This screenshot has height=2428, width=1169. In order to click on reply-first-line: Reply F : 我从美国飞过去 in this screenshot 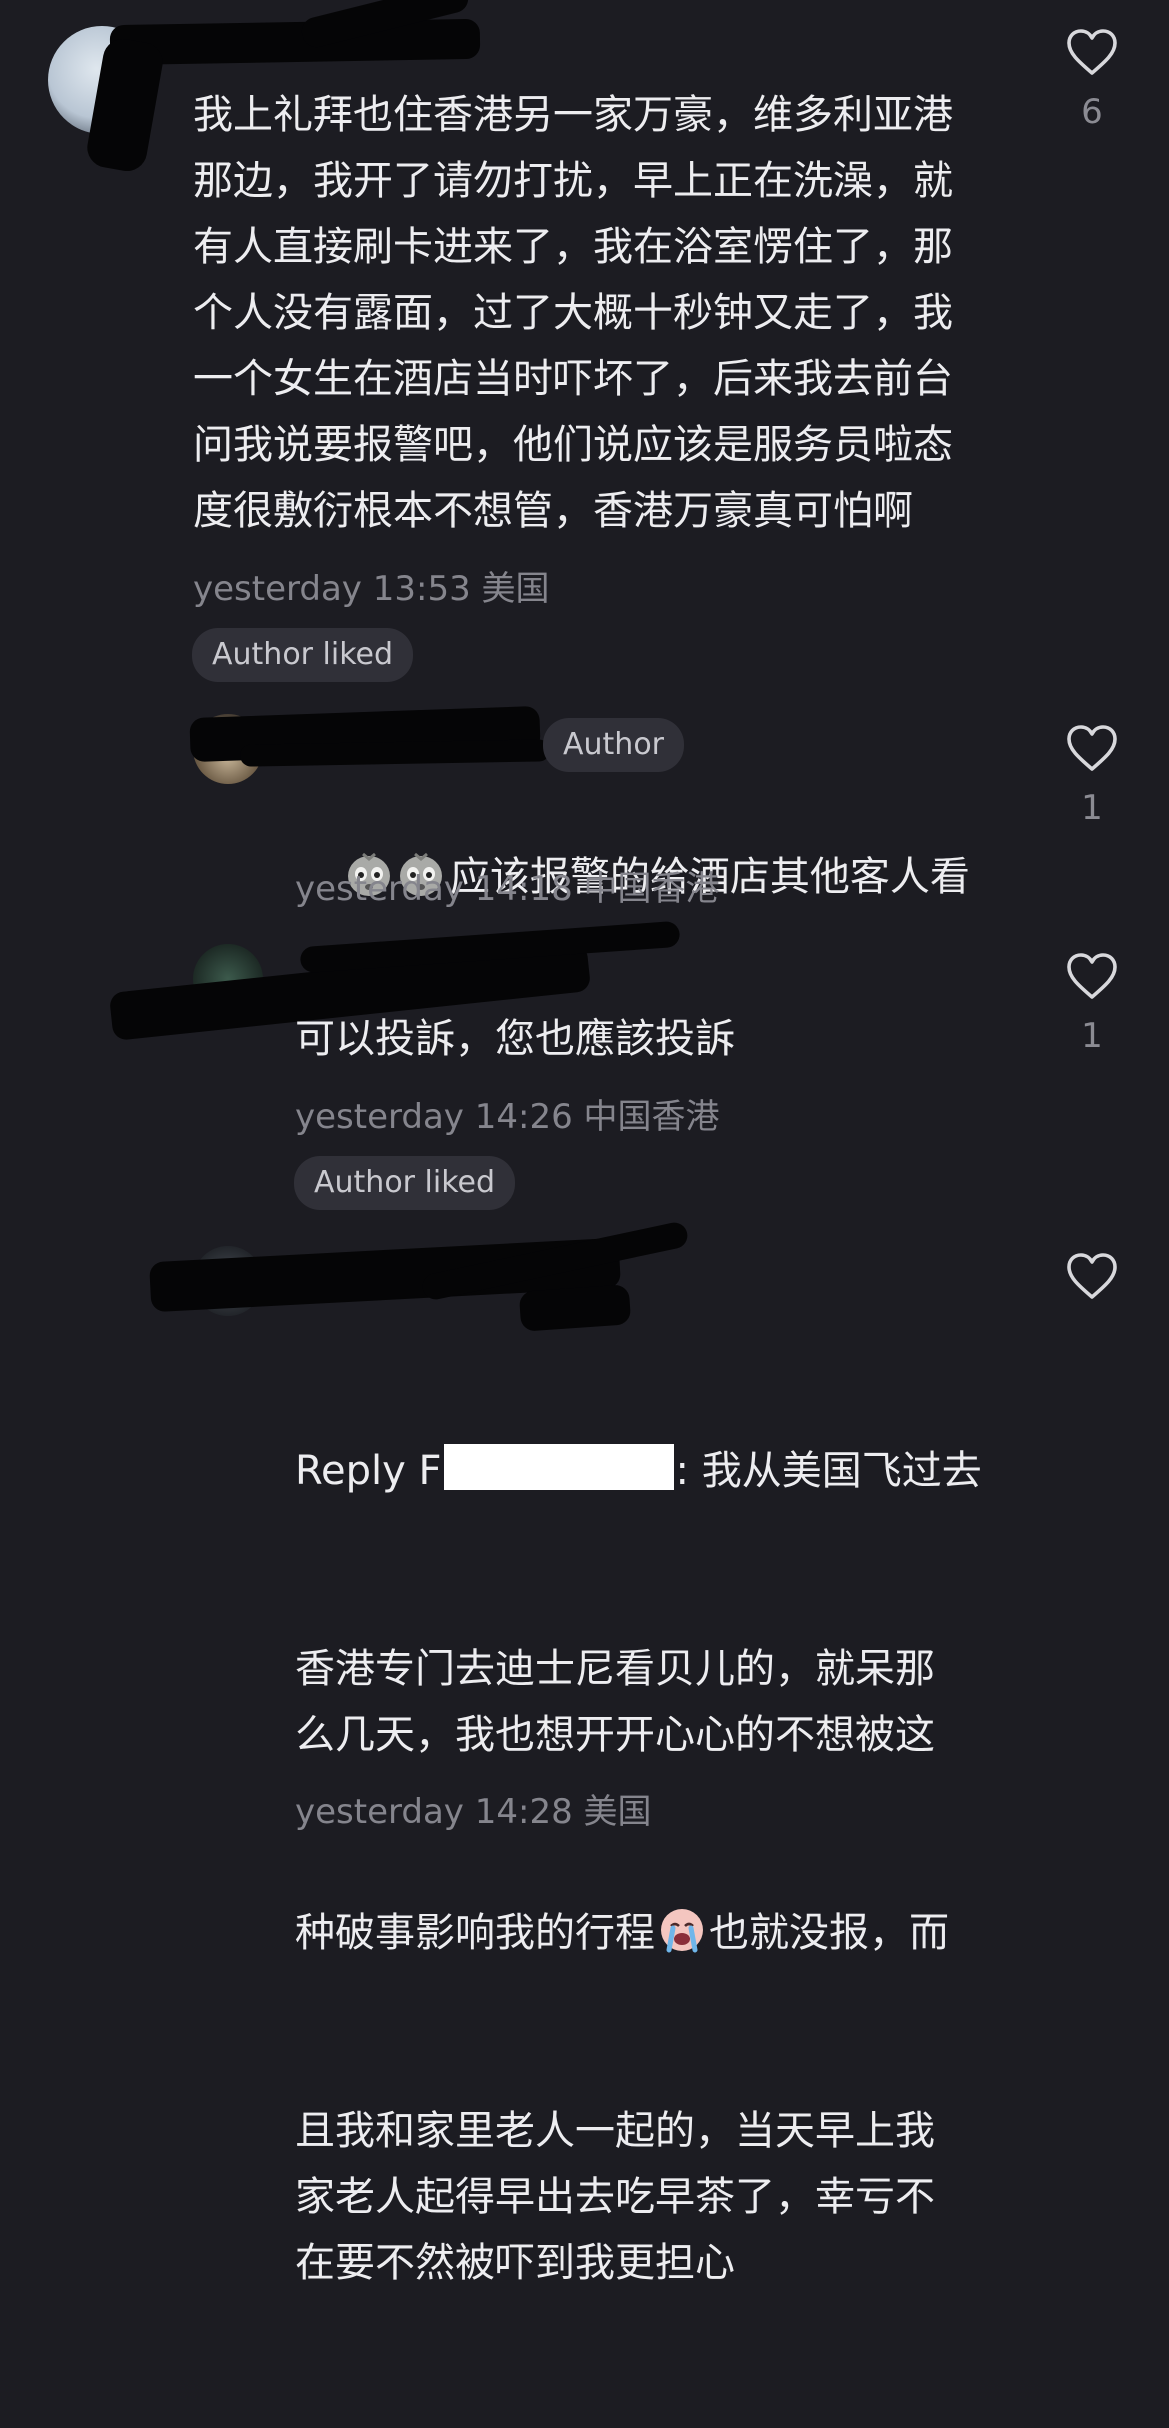, I will do `click(655, 1471)`.